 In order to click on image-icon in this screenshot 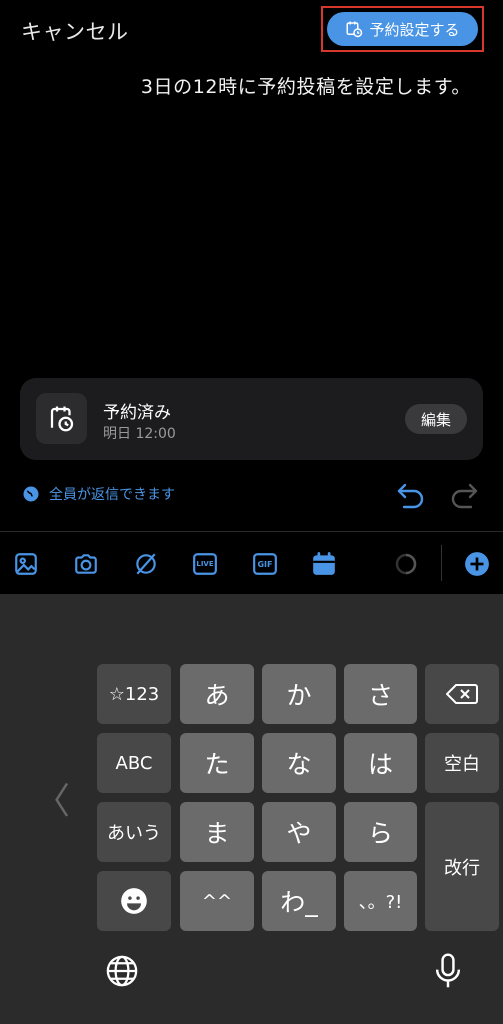, I will do `click(26, 564)`.